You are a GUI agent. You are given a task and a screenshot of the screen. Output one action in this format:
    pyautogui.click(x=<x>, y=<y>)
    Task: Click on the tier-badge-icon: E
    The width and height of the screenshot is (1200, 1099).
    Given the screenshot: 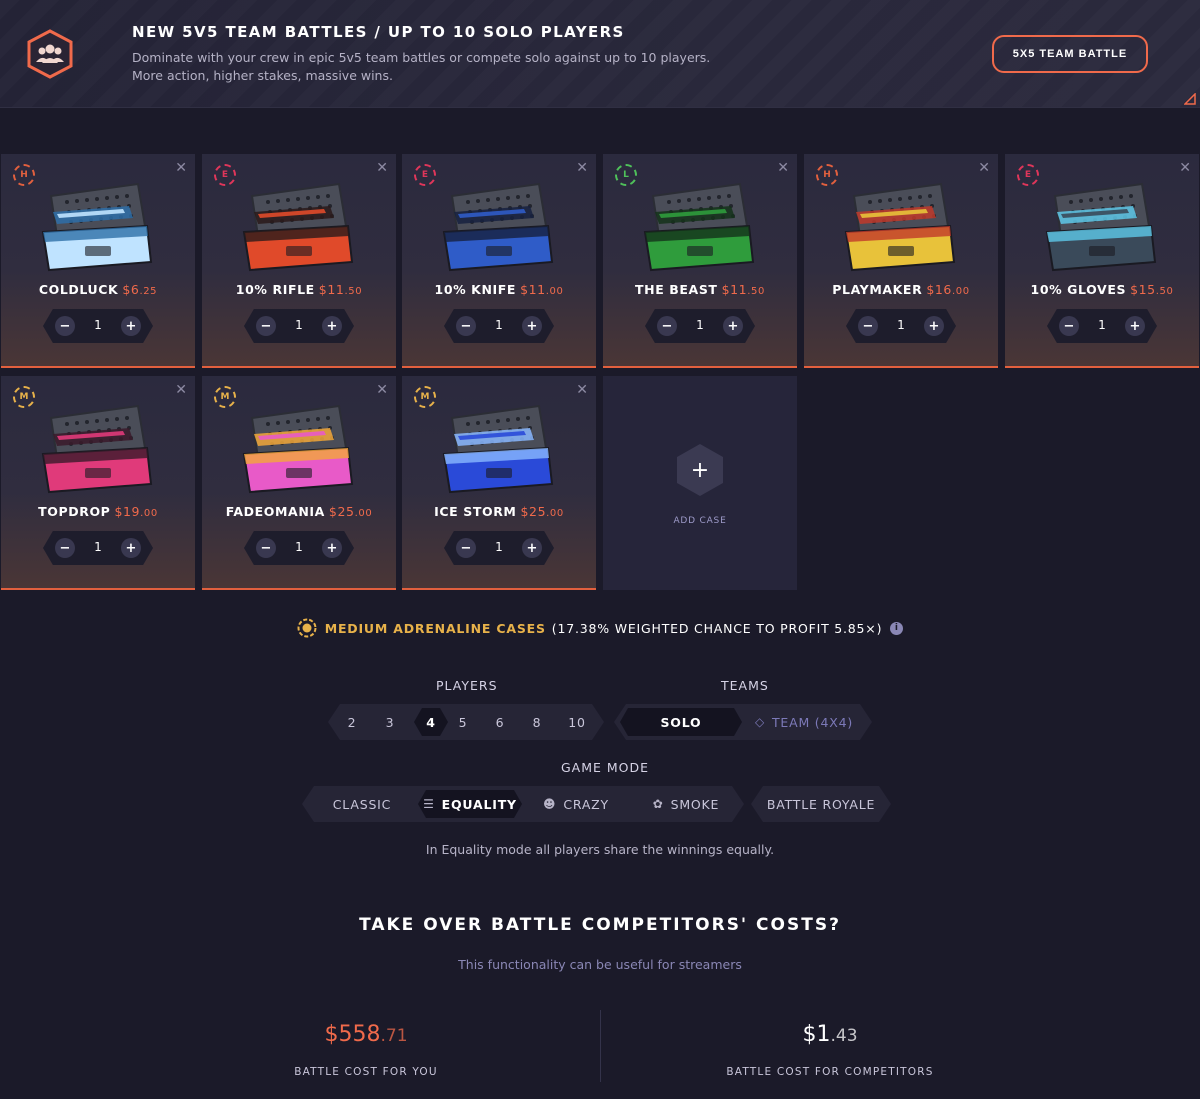 What is the action you would take?
    pyautogui.click(x=1028, y=175)
    